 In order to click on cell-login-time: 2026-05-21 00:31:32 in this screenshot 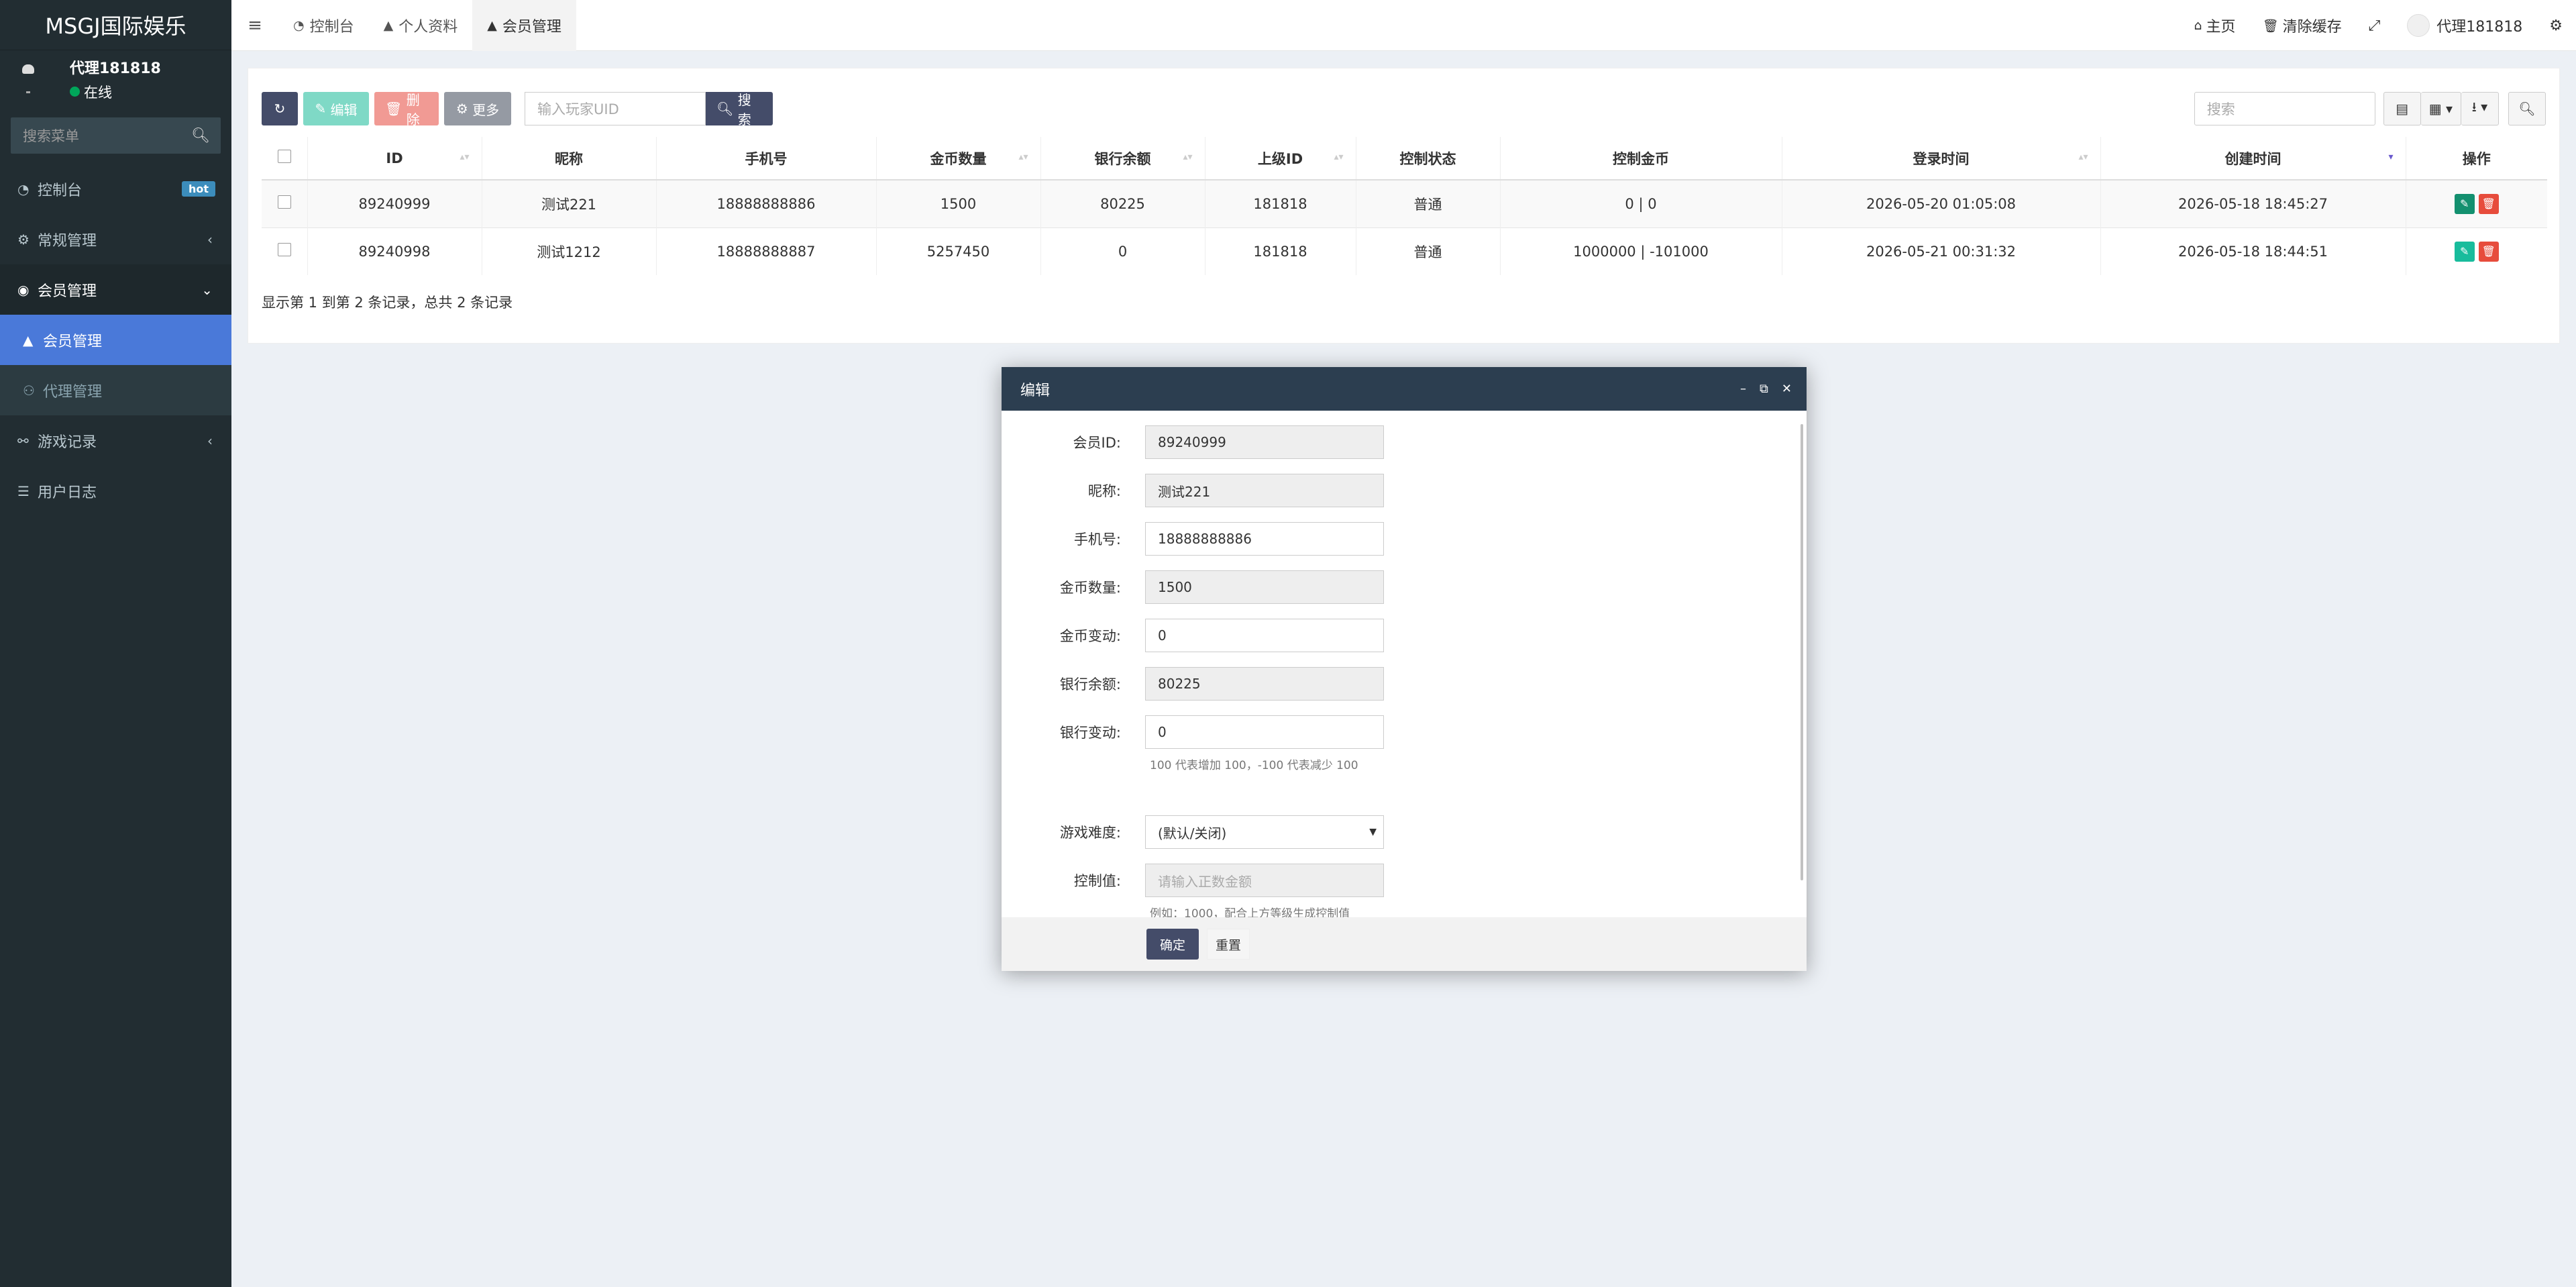, I will do `click(1940, 251)`.